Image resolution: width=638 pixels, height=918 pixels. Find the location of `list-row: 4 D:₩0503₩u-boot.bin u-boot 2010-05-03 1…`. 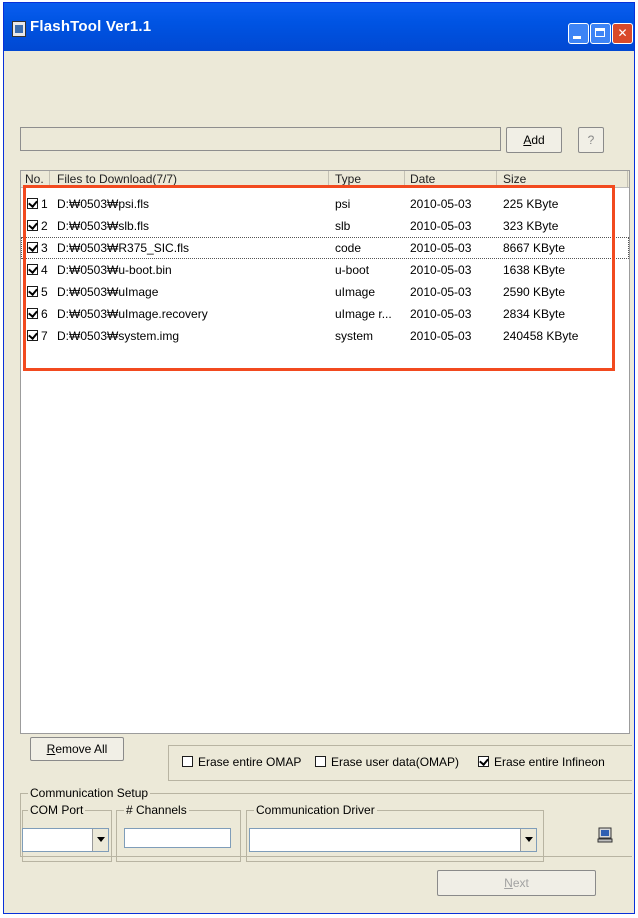

list-row: 4 D:₩0503₩u-boot.bin u-boot 2010-05-03 1… is located at coordinates (325, 270).